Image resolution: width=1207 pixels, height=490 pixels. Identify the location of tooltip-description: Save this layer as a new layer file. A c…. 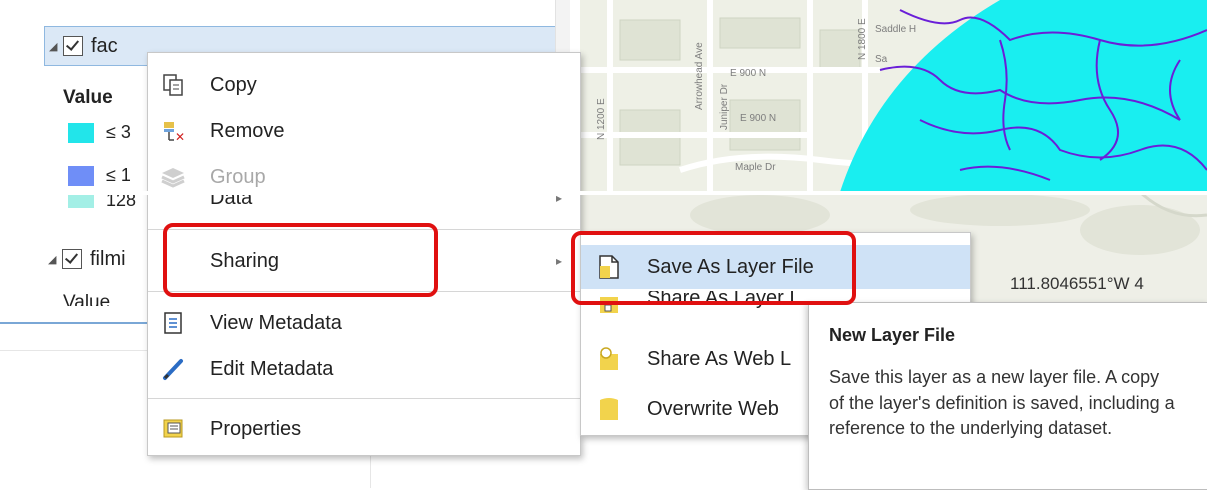
(1002, 402).